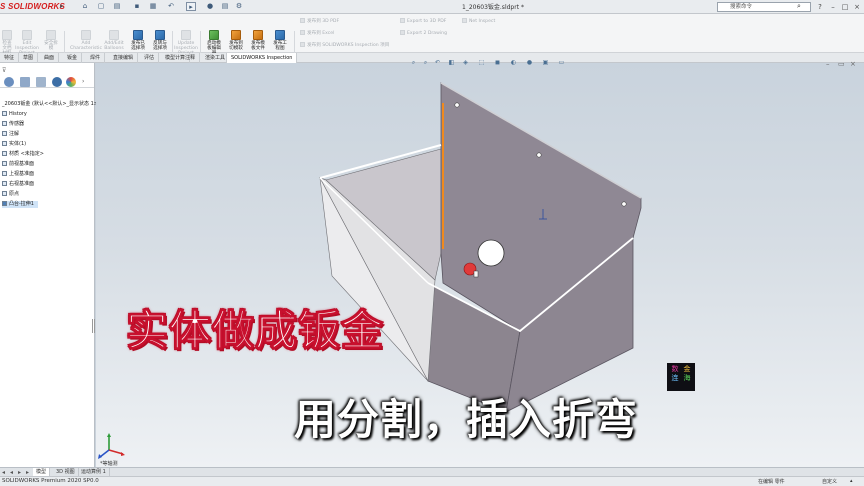 This screenshot has height=486, width=864. Describe the element at coordinates (160, 35) in the screenshot. I see `reverse-icon` at that location.